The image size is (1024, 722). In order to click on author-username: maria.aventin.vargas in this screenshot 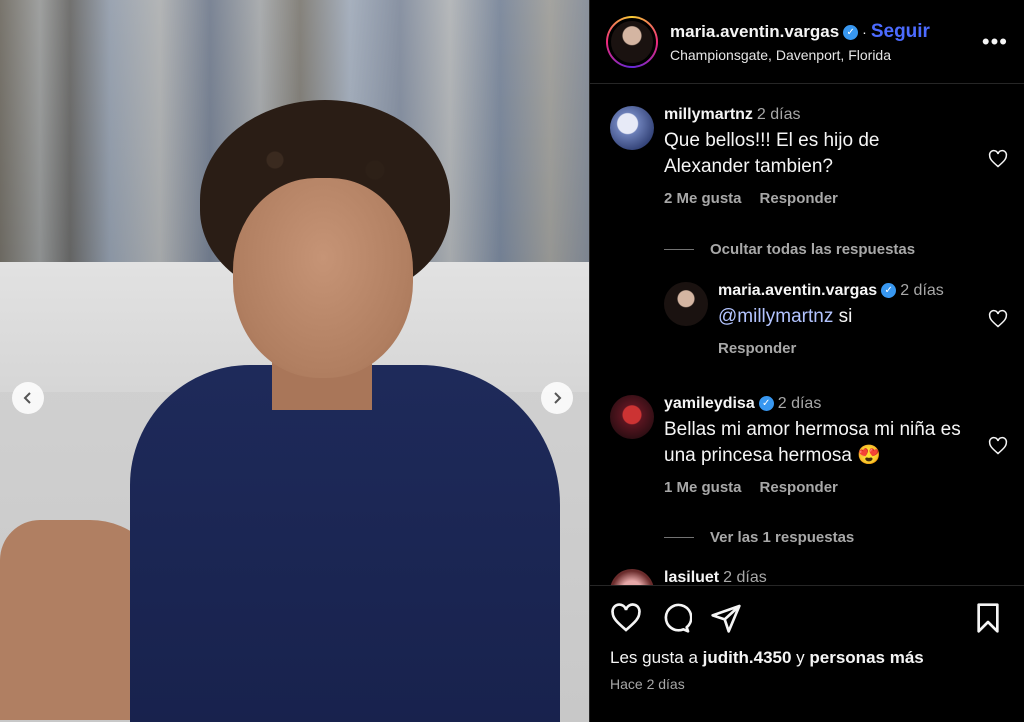, I will do `click(754, 31)`.